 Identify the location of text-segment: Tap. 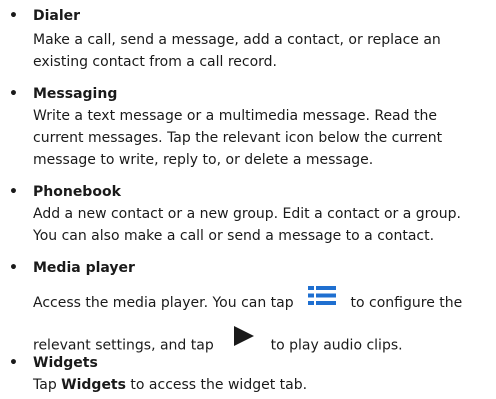
(45, 385).